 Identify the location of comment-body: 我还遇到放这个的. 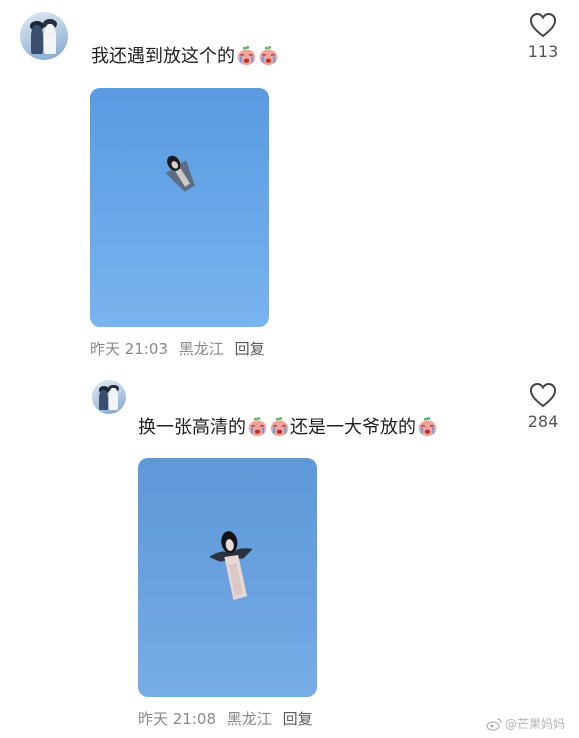
(163, 56).